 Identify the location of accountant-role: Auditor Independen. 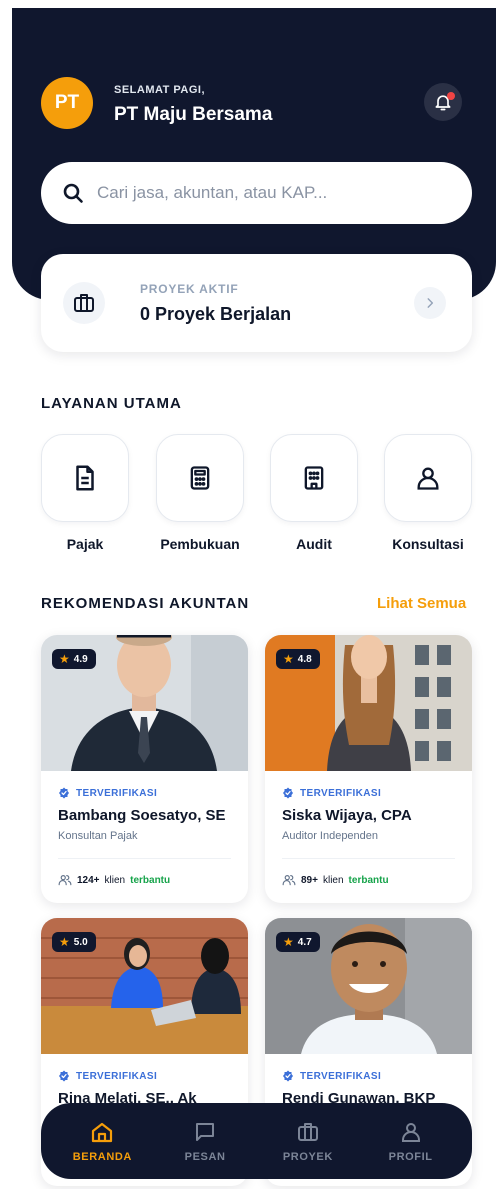
(330, 836).